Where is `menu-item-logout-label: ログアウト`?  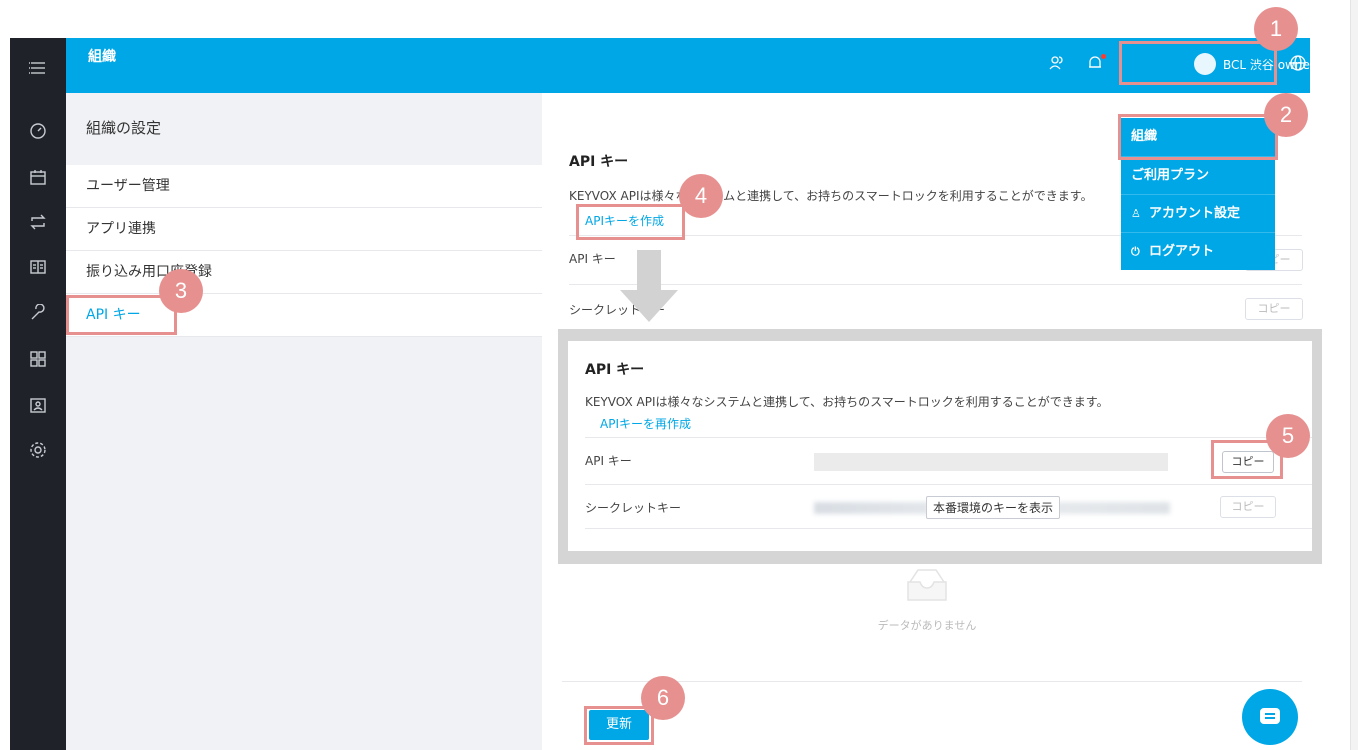 menu-item-logout-label: ログアウト is located at coordinates (1182, 251).